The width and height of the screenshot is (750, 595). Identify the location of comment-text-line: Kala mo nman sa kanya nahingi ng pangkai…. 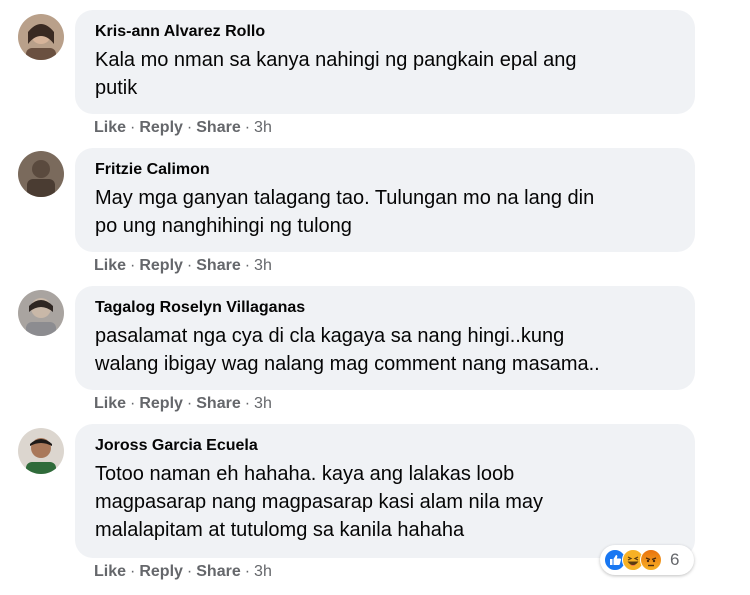
(336, 60).